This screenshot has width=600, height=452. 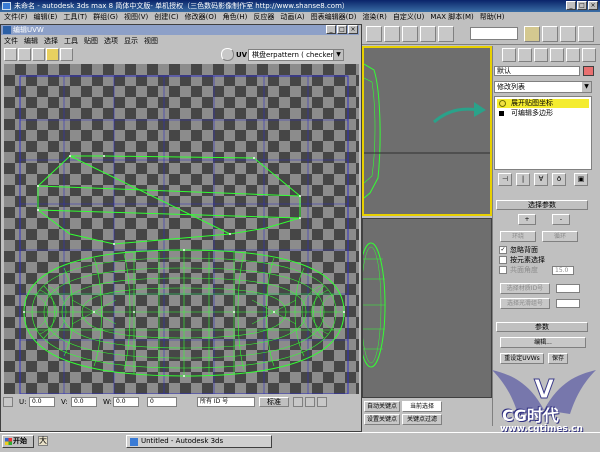 What do you see at coordinates (392, 34) in the screenshot?
I see `unlink-tool-icon` at bounding box center [392, 34].